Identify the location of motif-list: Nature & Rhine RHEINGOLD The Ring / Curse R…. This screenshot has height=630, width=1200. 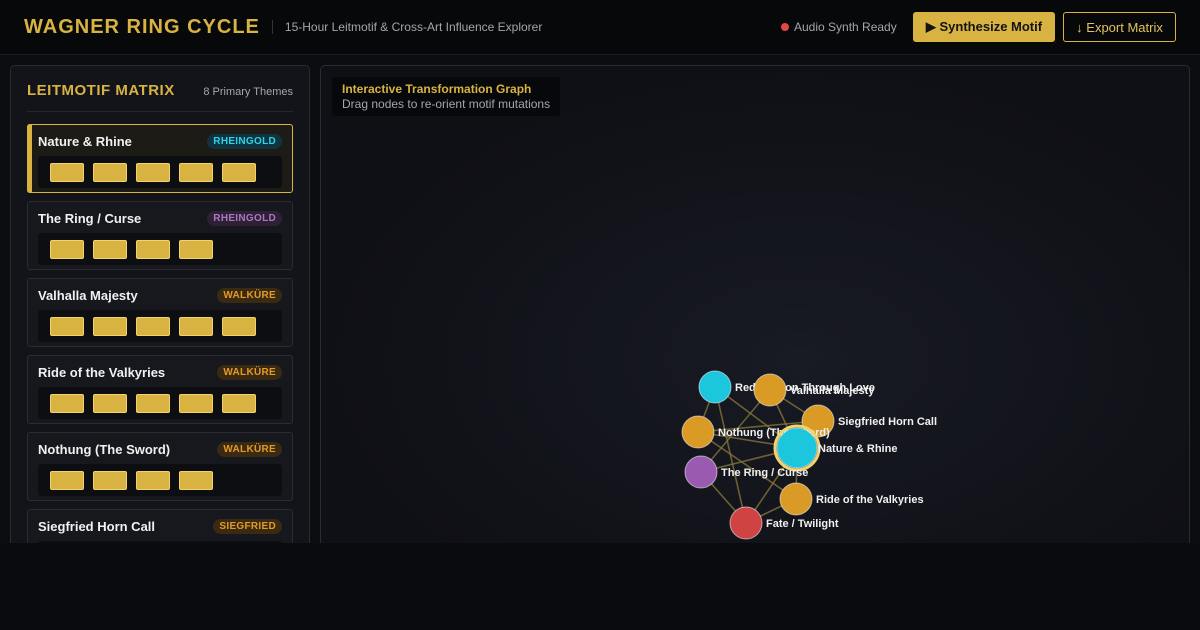
(160, 333).